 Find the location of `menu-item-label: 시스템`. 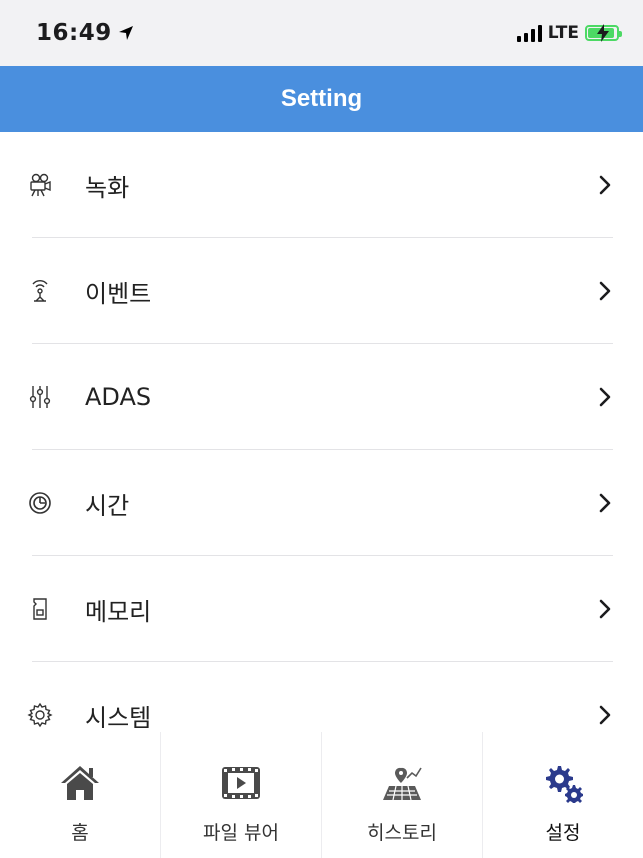

menu-item-label: 시스템 is located at coordinates (118, 717).